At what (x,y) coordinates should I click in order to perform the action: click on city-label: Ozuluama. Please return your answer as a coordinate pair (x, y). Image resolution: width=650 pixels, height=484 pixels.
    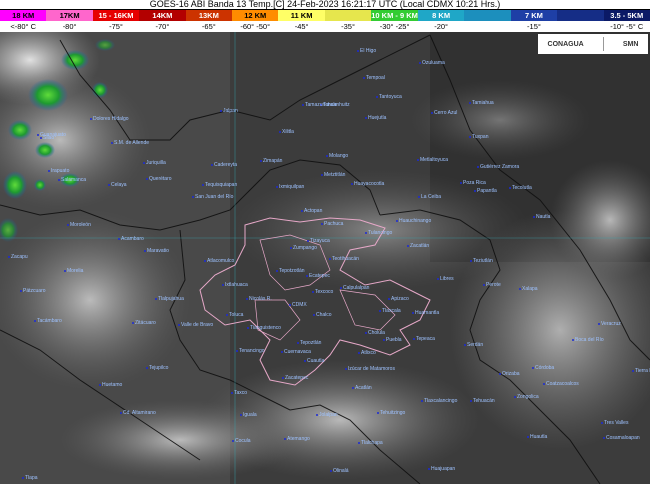
    Looking at the image, I should click on (432, 63).